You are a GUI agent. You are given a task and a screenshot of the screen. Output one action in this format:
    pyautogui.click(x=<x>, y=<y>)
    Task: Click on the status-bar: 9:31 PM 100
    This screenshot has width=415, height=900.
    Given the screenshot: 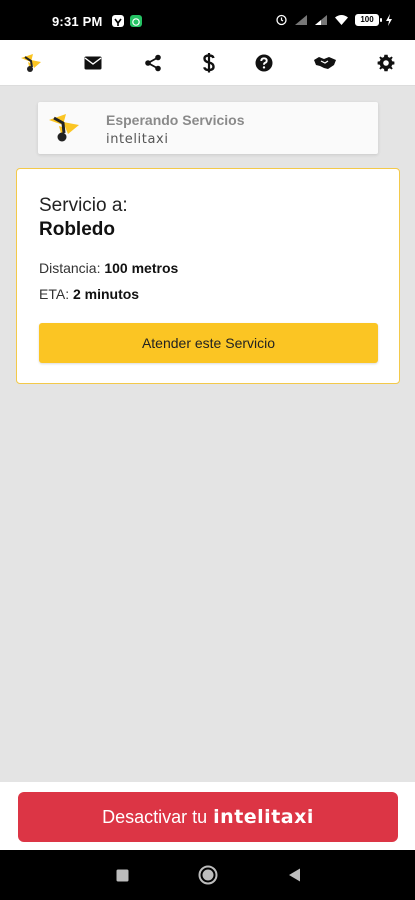 What is the action you would take?
    pyautogui.click(x=207, y=20)
    